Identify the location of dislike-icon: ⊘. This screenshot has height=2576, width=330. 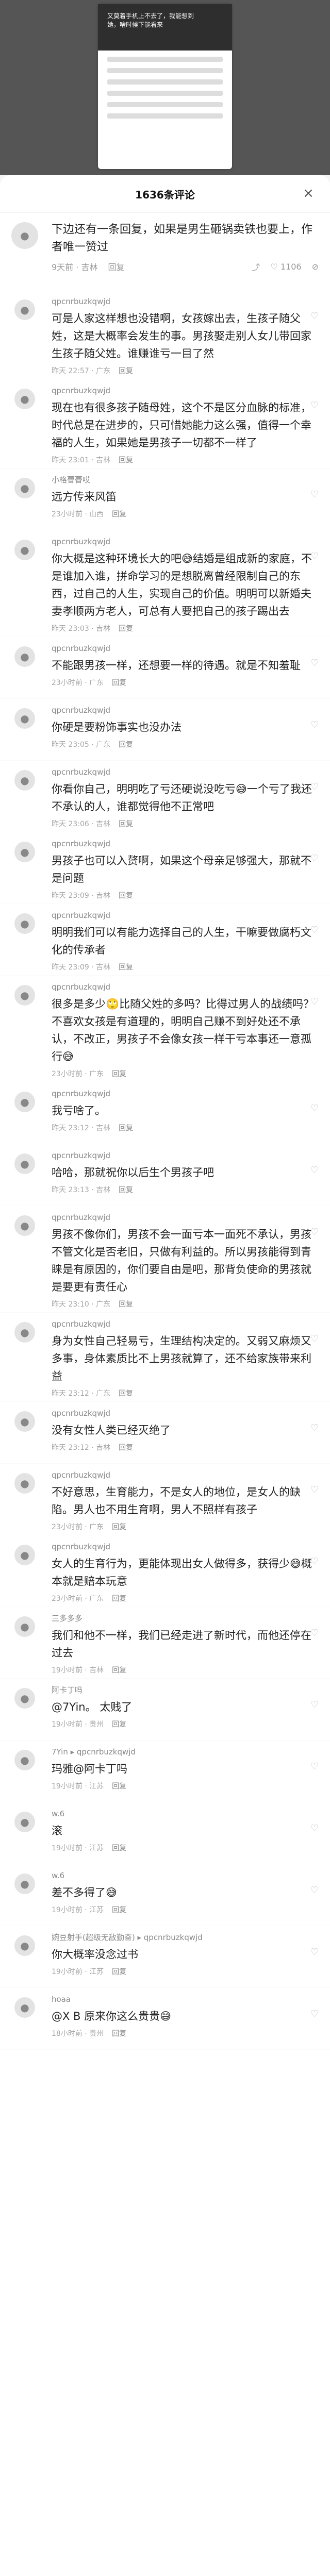
(315, 267).